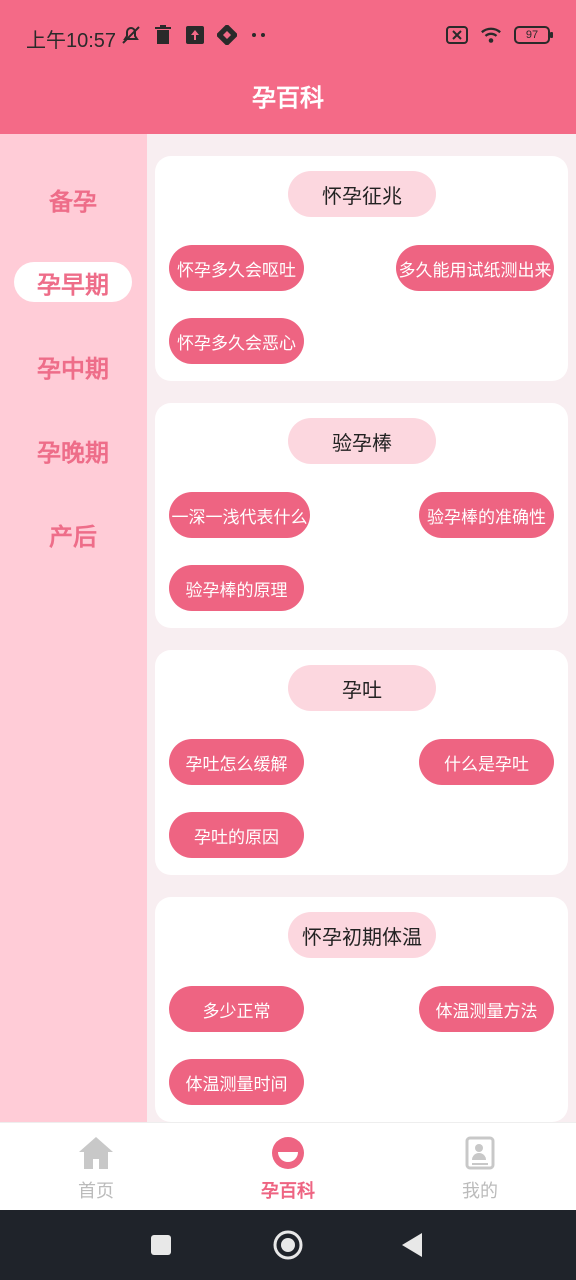  I want to click on home-system-button, so click(288, 1245).